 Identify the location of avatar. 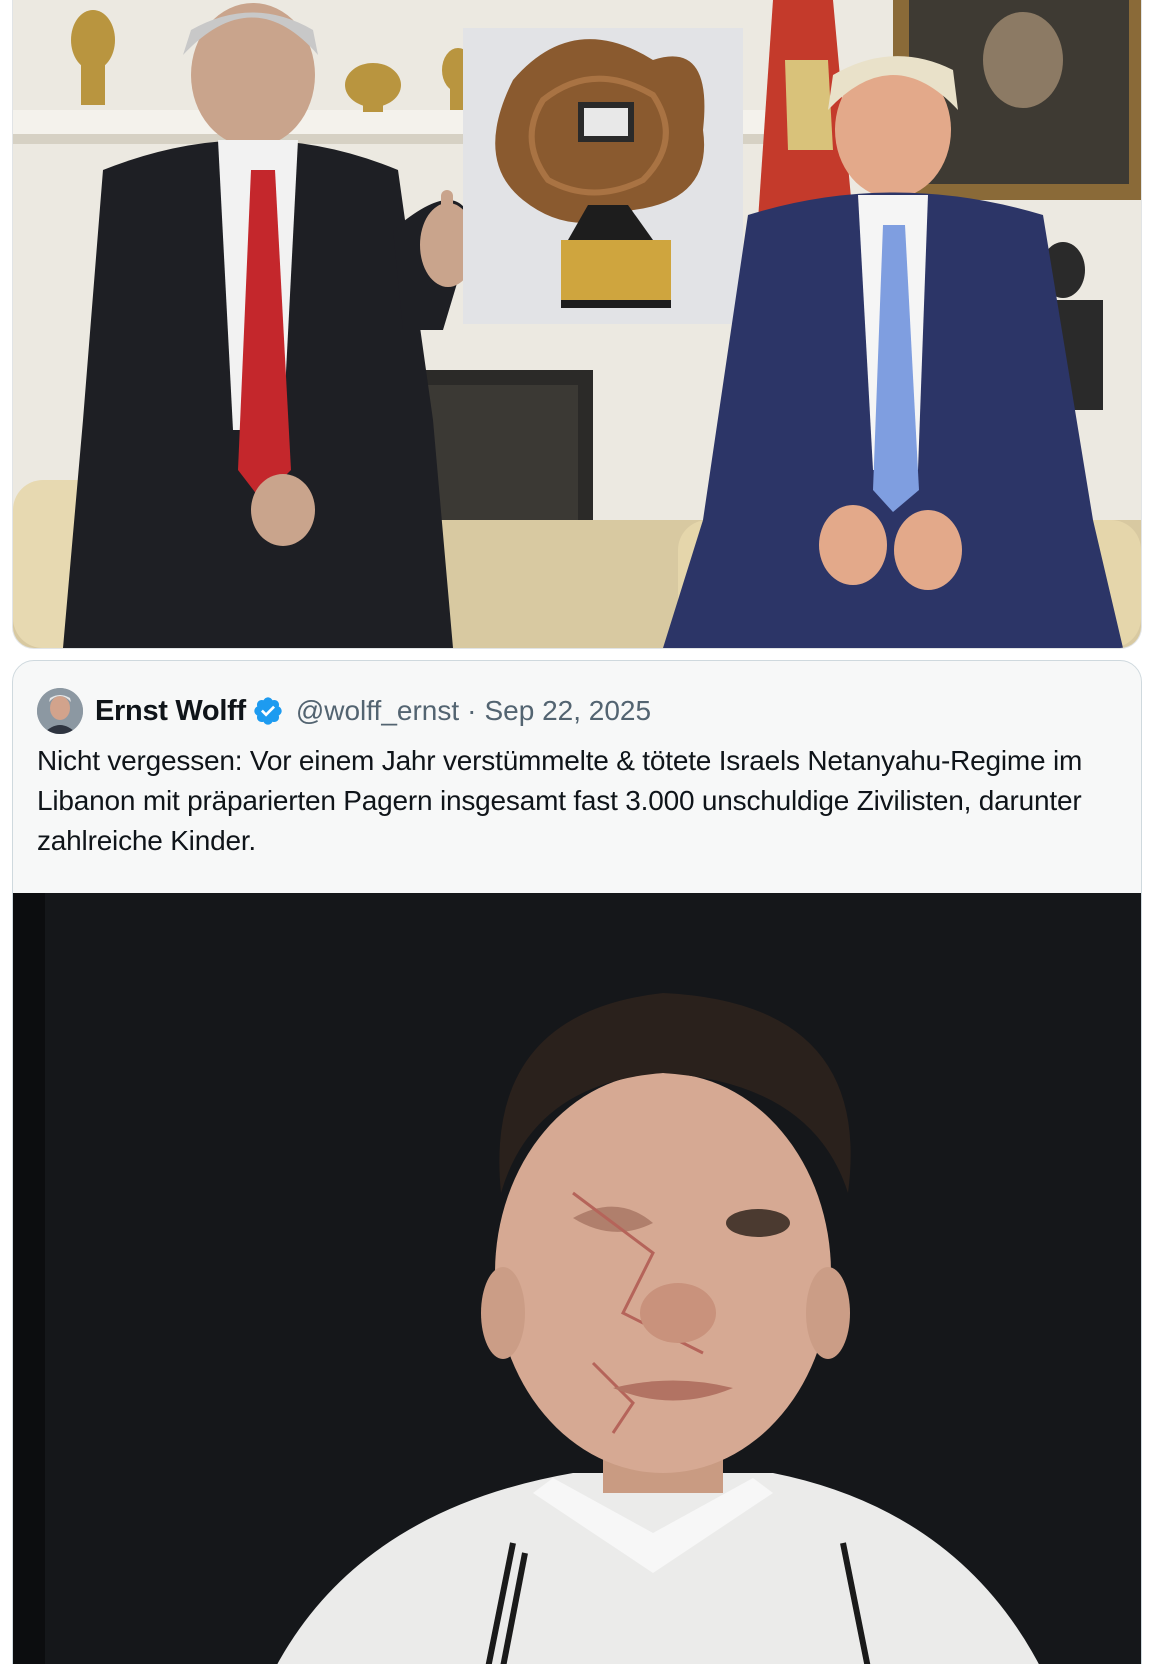
(60, 711).